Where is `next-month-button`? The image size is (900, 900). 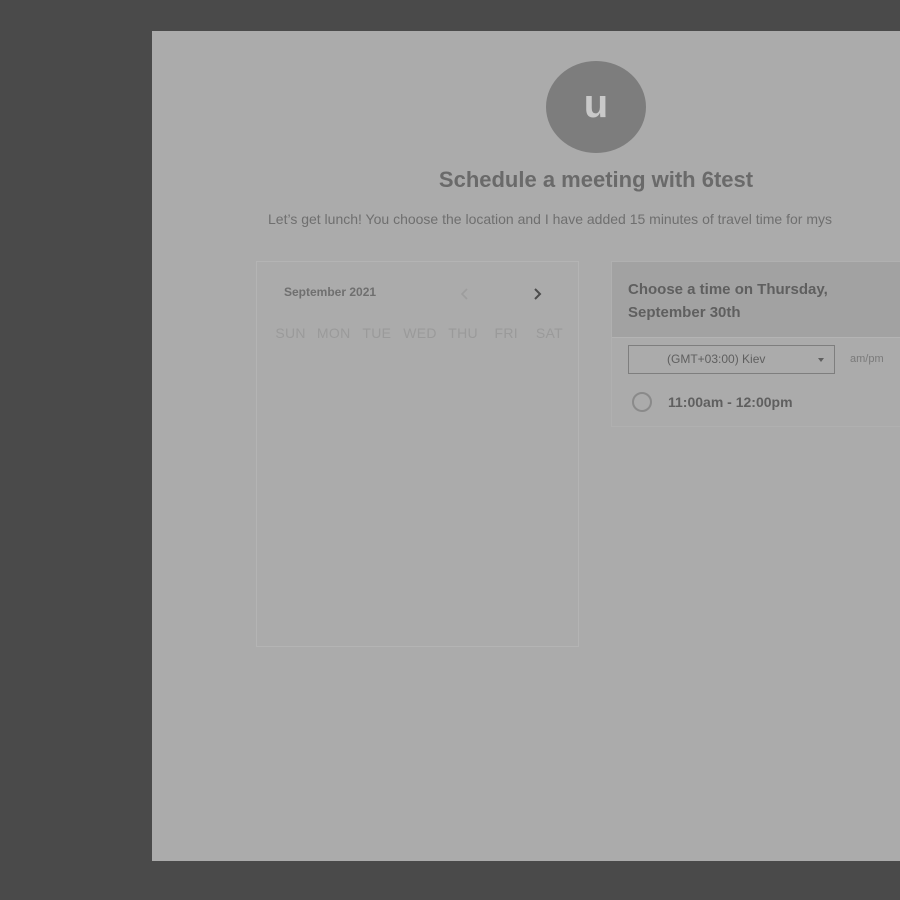 next-month-button is located at coordinates (537, 294).